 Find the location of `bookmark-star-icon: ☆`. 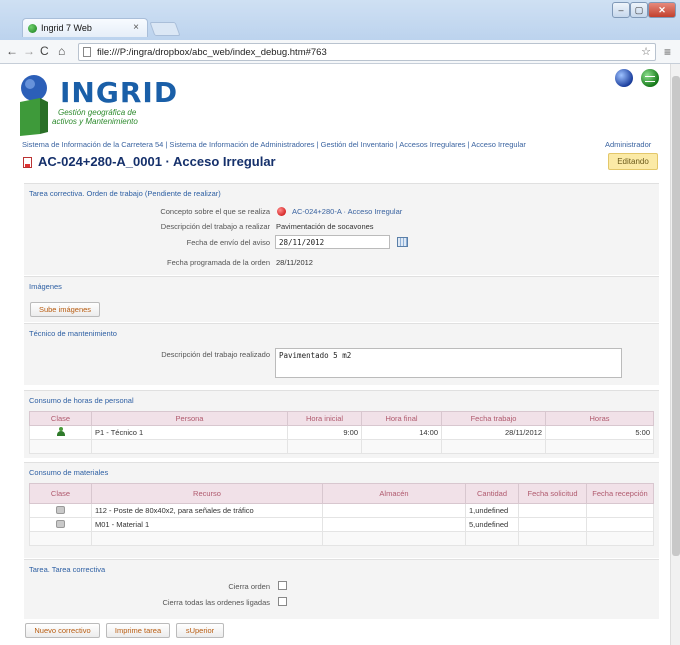

bookmark-star-icon: ☆ is located at coordinates (646, 51).